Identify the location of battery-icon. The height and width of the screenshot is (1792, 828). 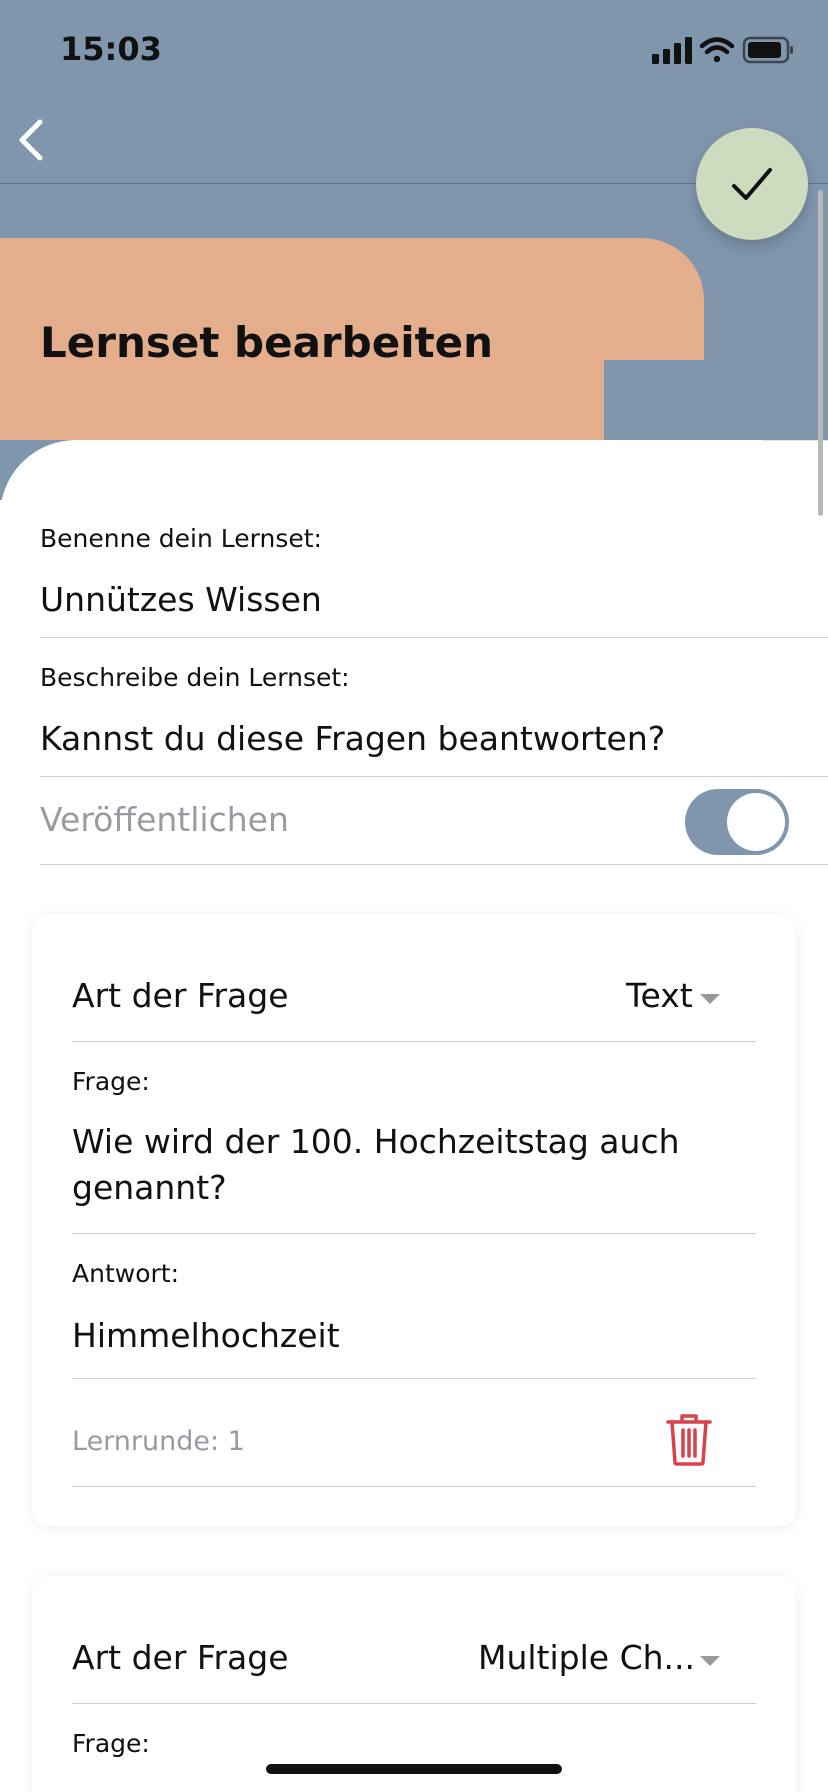
(767, 50).